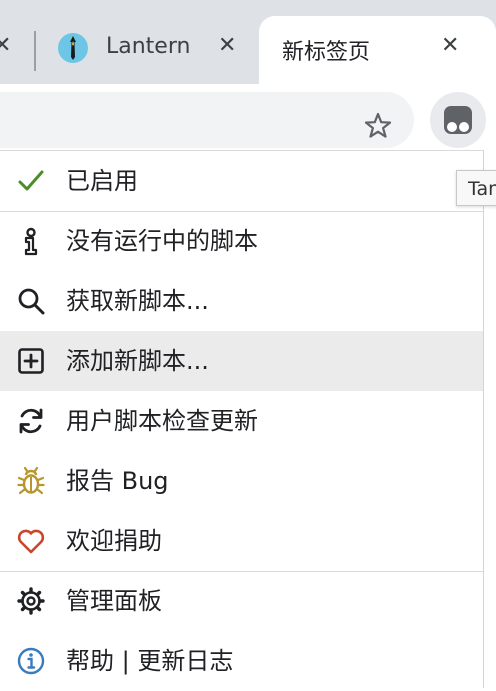 This screenshot has width=496, height=691. I want to click on menu-item-report-bug: 报告 Bug, so click(241, 481).